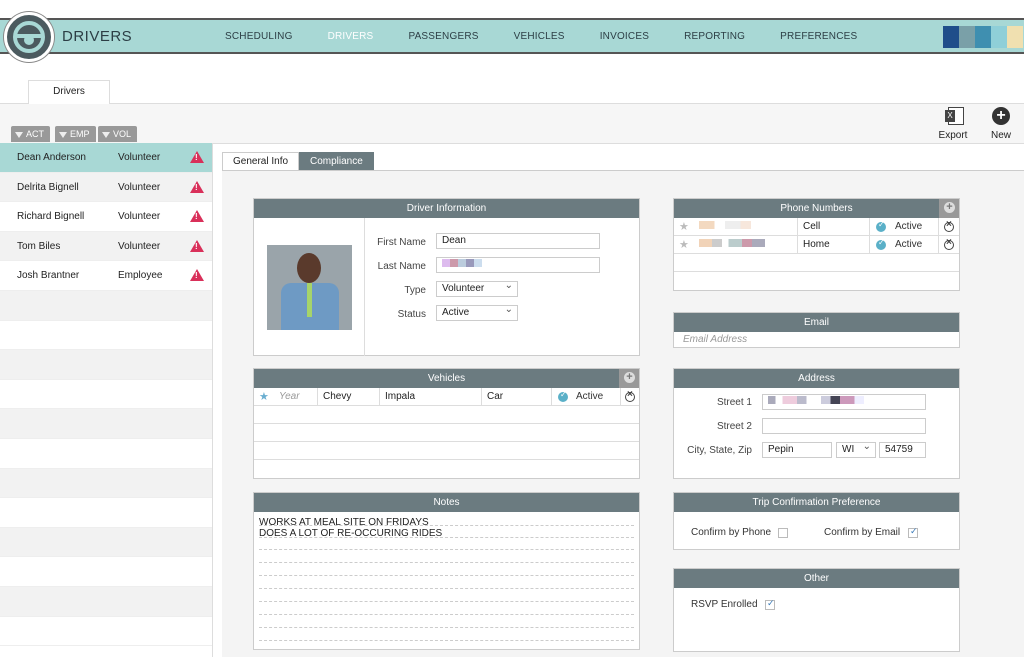  What do you see at coordinates (309, 287) in the screenshot?
I see `profile-photo` at bounding box center [309, 287].